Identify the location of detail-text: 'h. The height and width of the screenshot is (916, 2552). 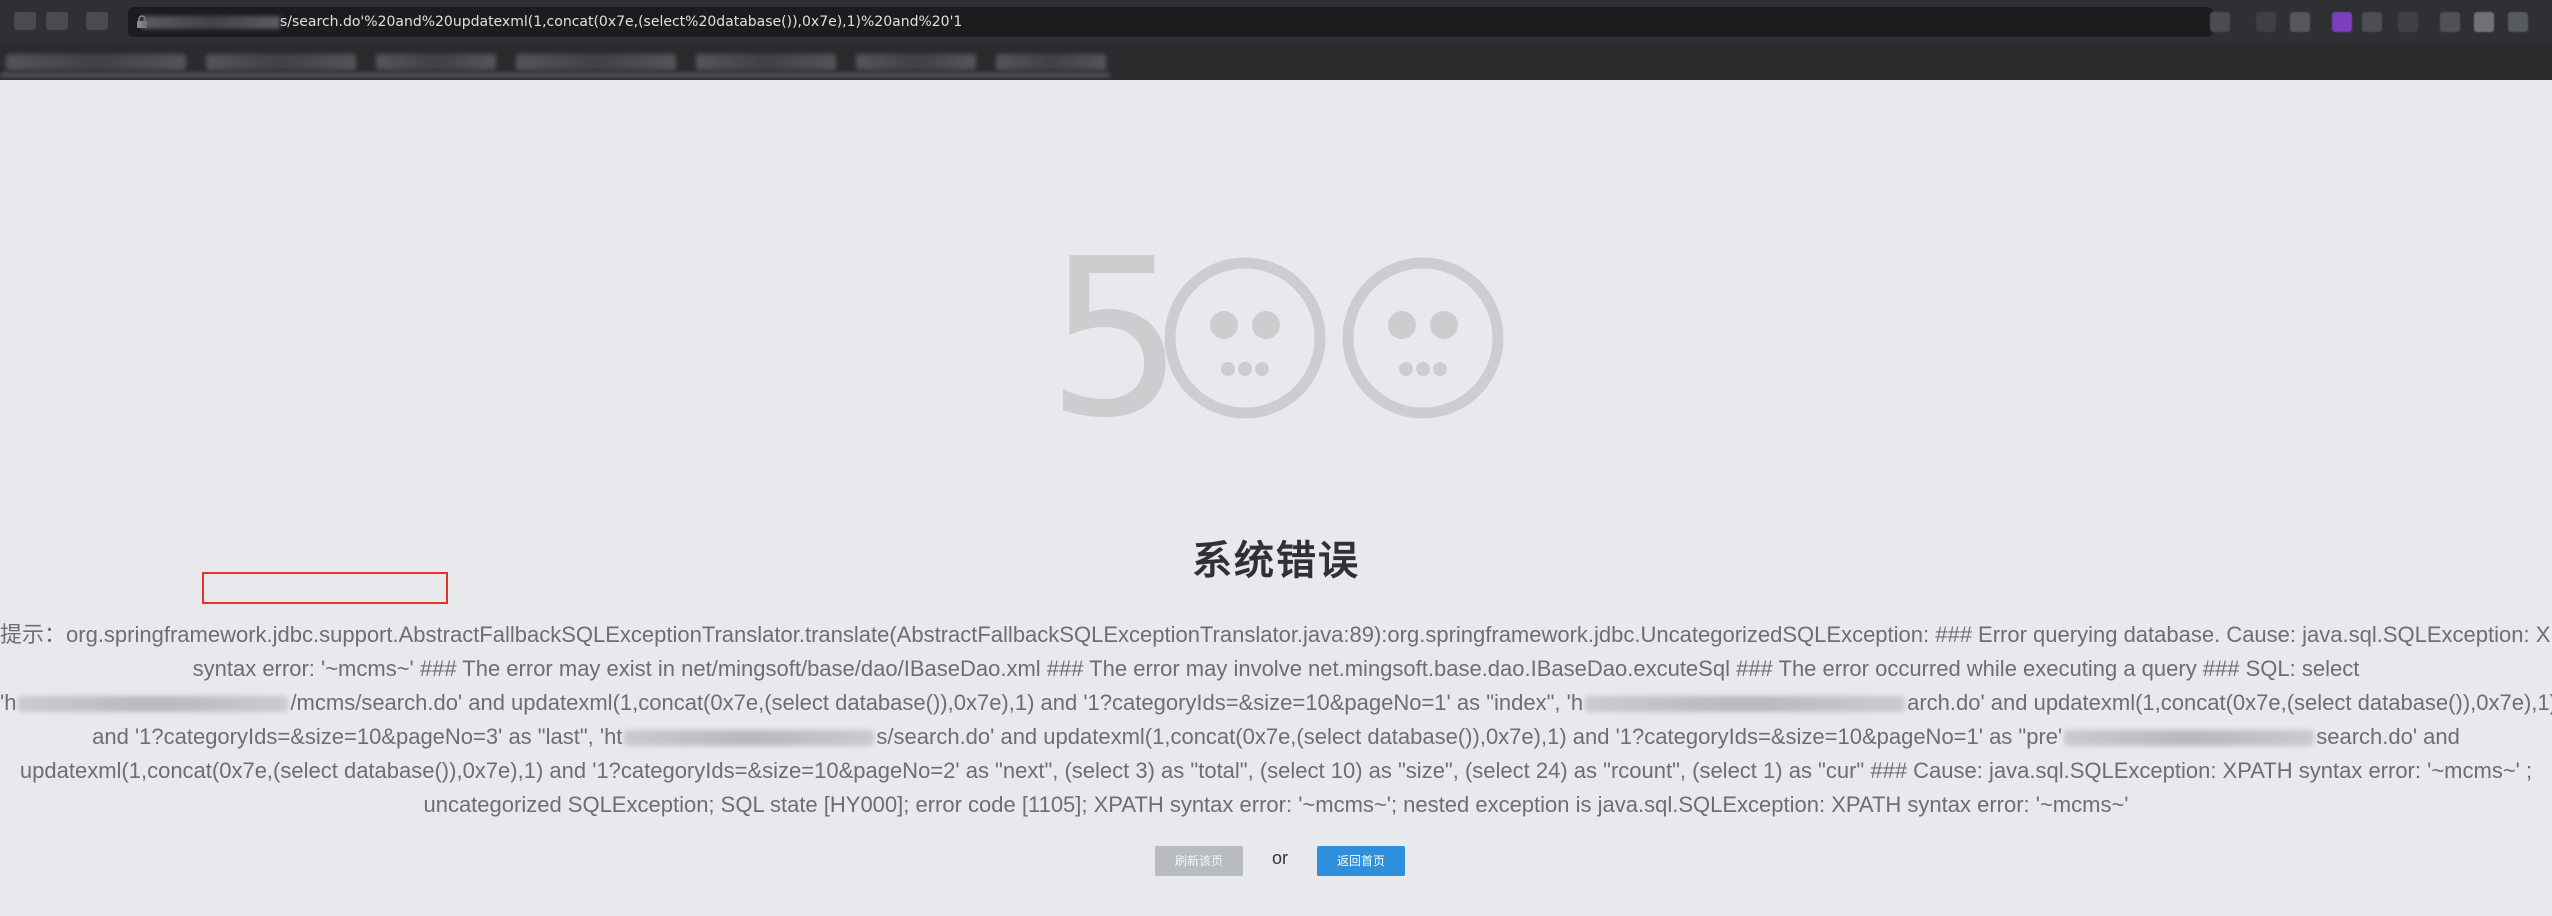
(8, 702).